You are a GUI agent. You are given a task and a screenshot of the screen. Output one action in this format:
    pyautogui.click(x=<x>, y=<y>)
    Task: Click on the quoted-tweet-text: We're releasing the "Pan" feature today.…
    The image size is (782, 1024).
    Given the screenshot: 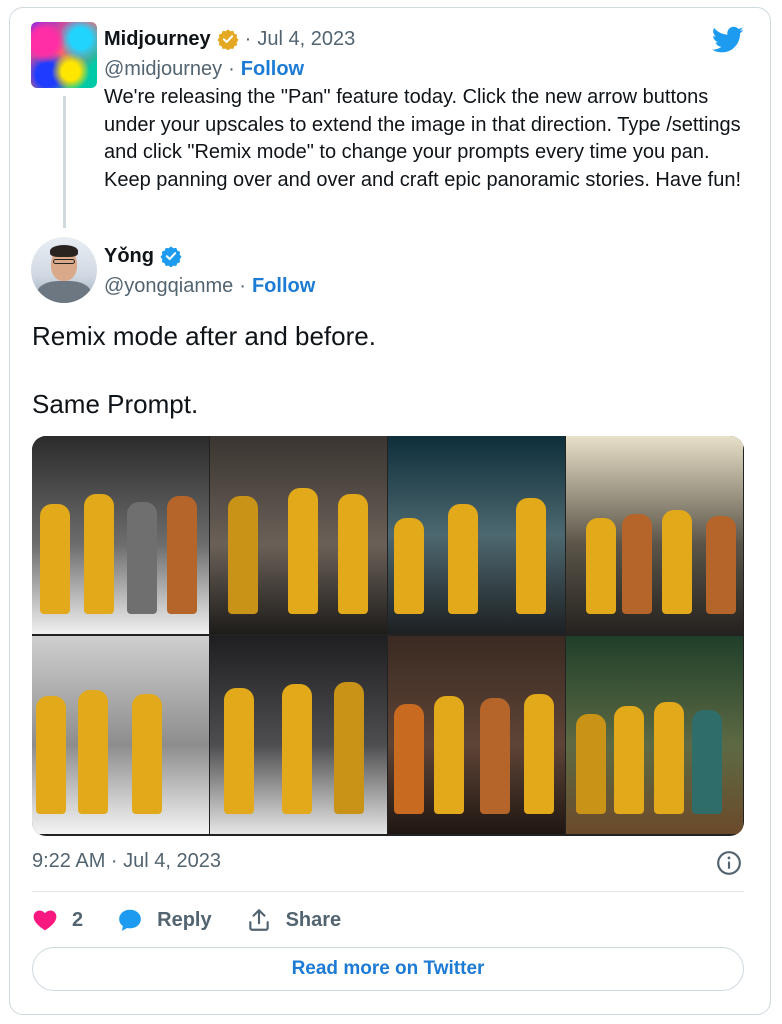 What is the action you would take?
    pyautogui.click(x=423, y=138)
    